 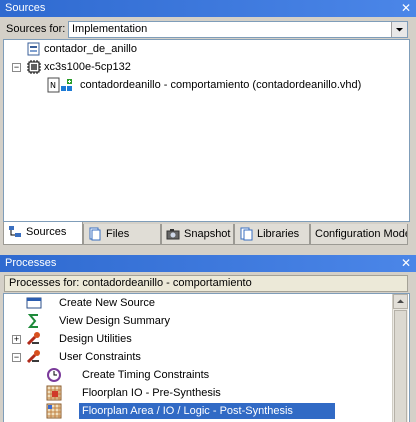 I want to click on scroll-up-button, so click(x=400, y=301).